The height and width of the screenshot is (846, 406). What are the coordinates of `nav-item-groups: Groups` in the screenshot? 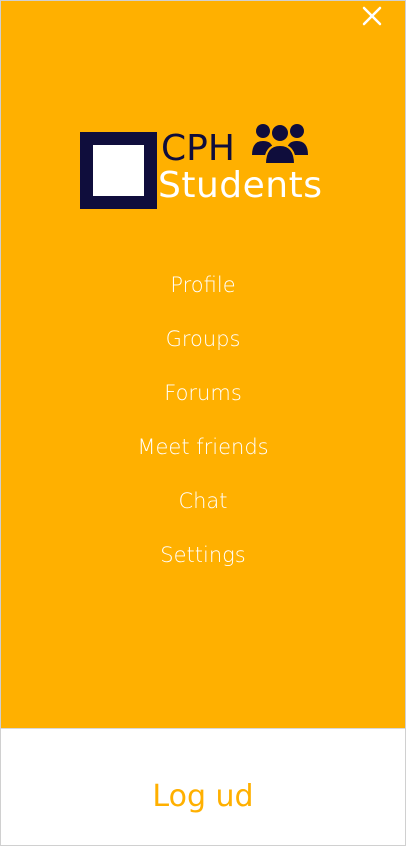 It's located at (203, 348).